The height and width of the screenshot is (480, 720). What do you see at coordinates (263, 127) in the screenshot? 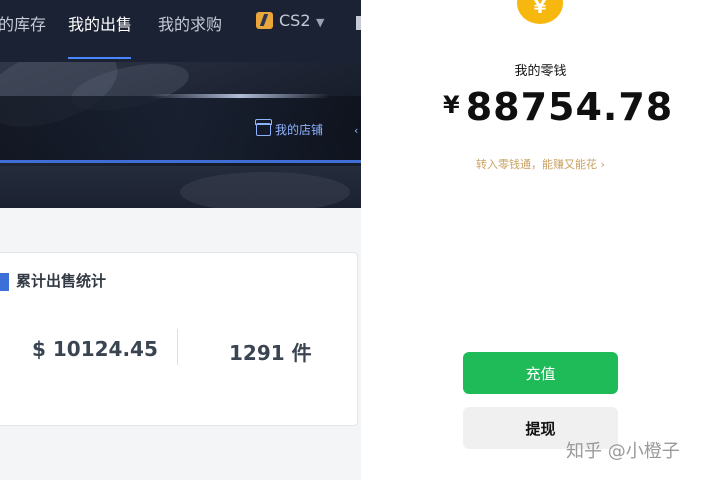
I see `shop-icon` at bounding box center [263, 127].